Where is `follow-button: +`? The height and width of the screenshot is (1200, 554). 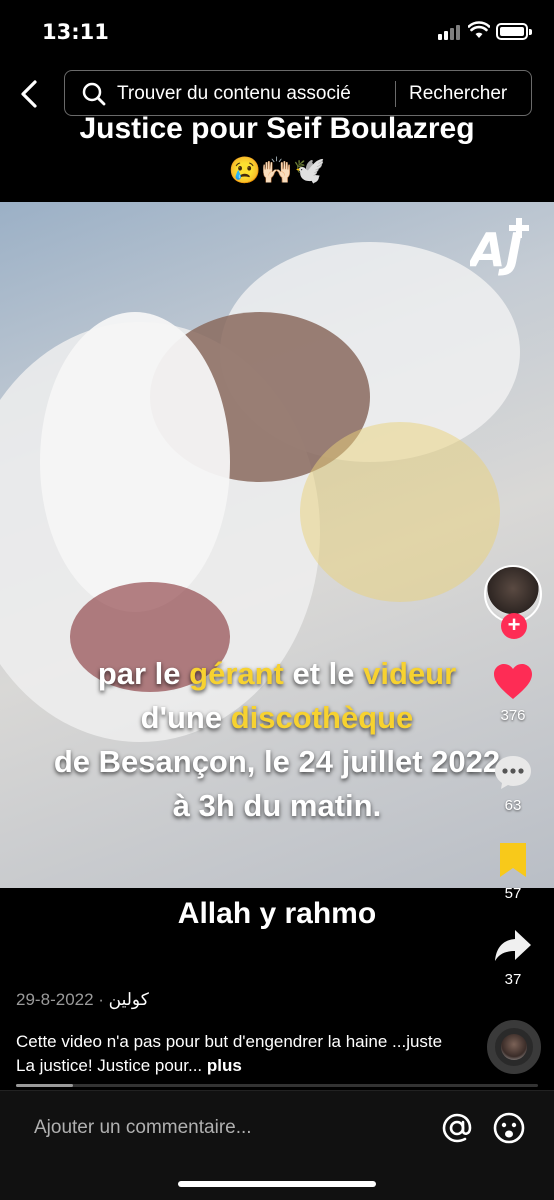
follow-button: + is located at coordinates (514, 626).